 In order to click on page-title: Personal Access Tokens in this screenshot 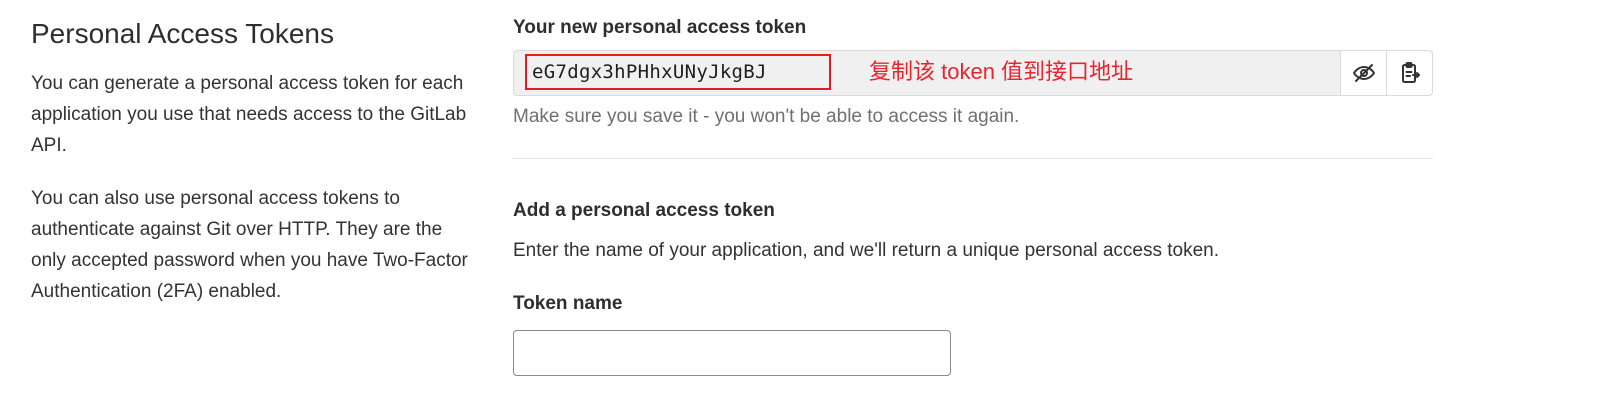, I will do `click(182, 33)`.